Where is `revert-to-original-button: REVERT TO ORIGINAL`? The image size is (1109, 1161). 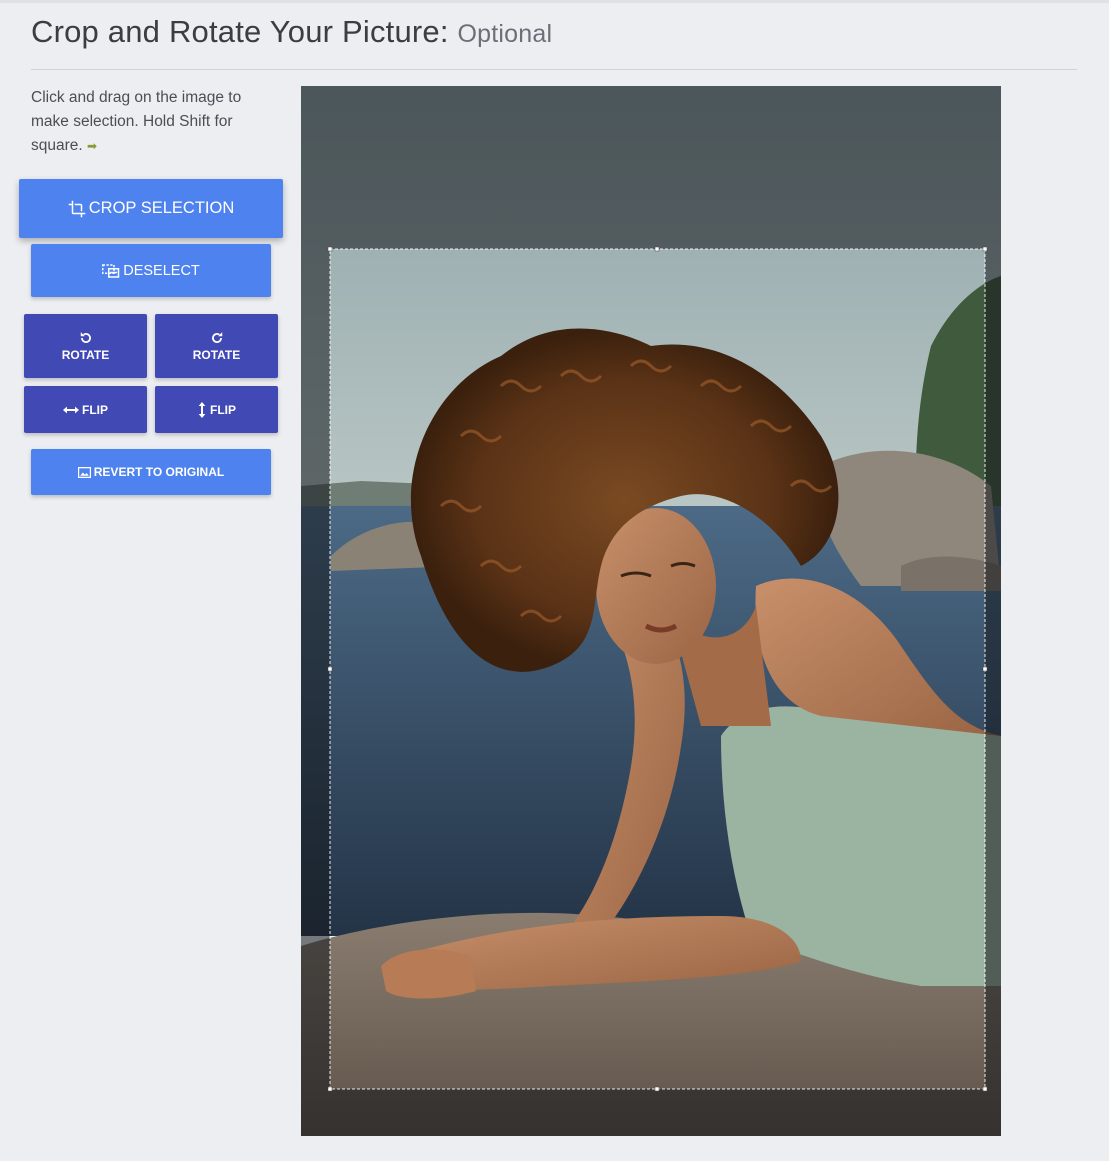 revert-to-original-button: REVERT TO ORIGINAL is located at coordinates (151, 472).